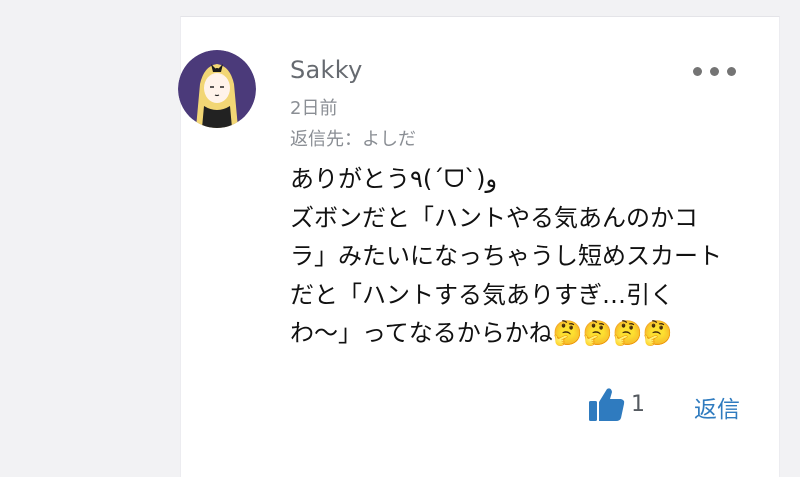  I want to click on reply-to-label: 返信先：よしだ, so click(353, 139).